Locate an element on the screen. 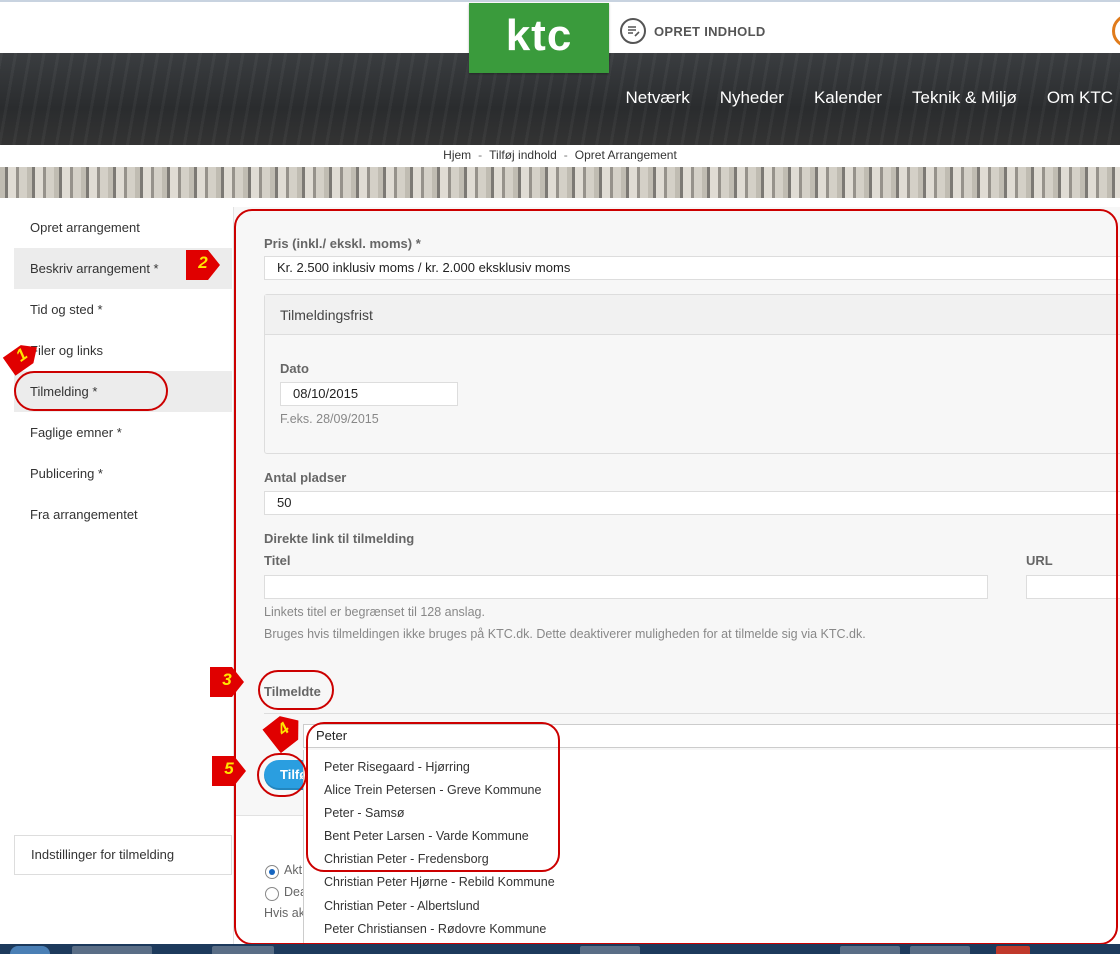 The height and width of the screenshot is (954, 1120). marker-3-label: 3 is located at coordinates (227, 679).